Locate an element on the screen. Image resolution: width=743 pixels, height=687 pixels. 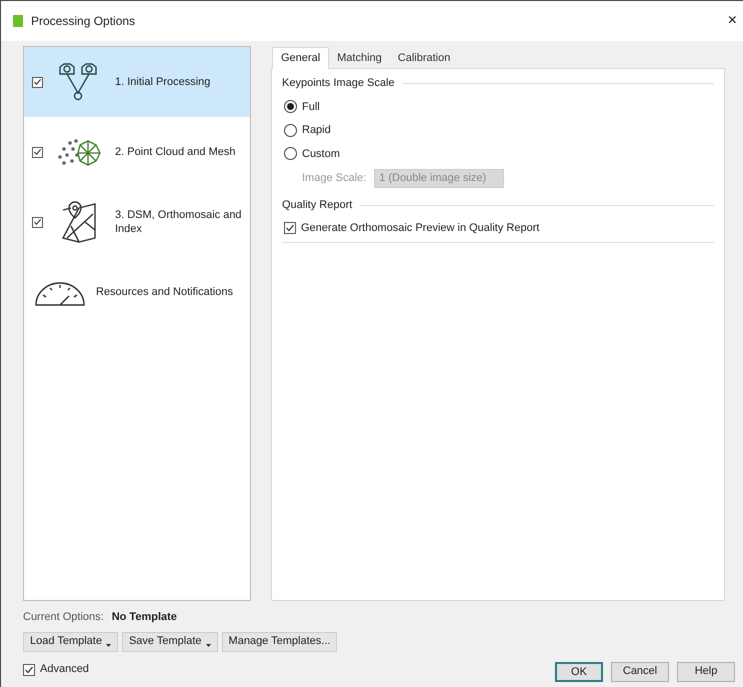
tab: Matching is located at coordinates (359, 58).